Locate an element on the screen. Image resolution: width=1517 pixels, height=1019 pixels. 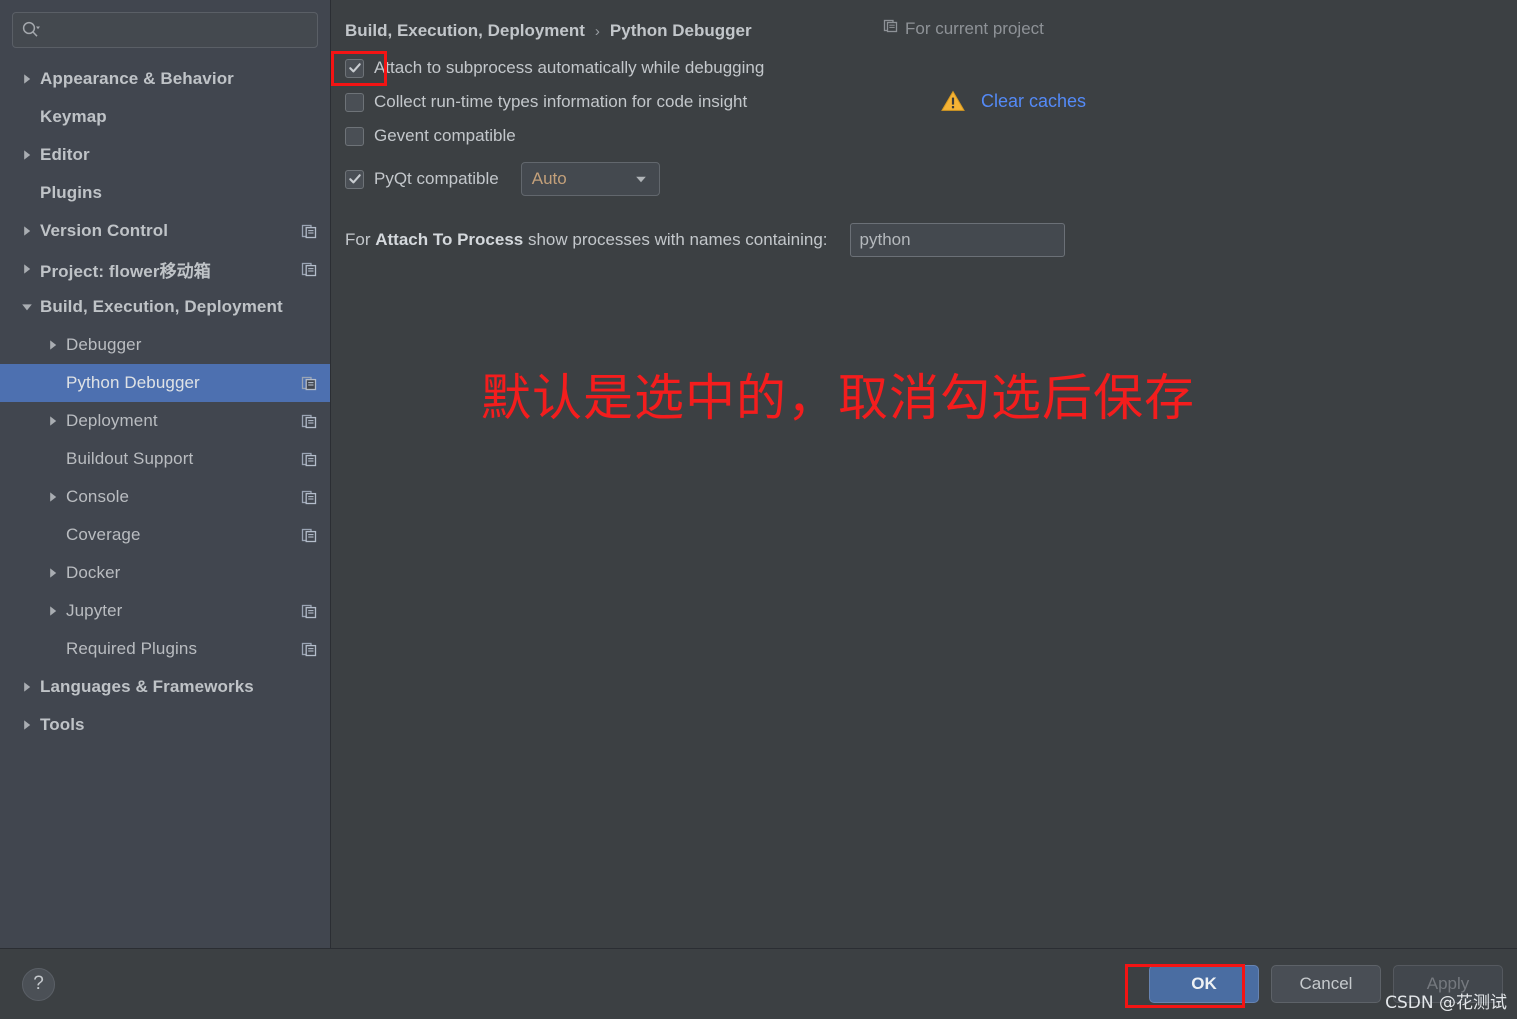
attach-strong: Attach To Process is located at coordinates (449, 239).